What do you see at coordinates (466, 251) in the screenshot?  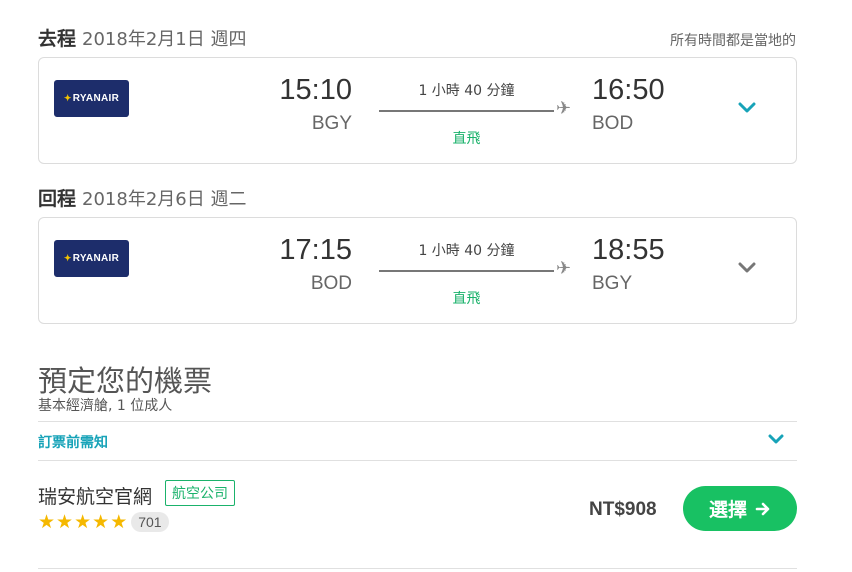 I see `return-duration: 1 小時 40 分鐘` at bounding box center [466, 251].